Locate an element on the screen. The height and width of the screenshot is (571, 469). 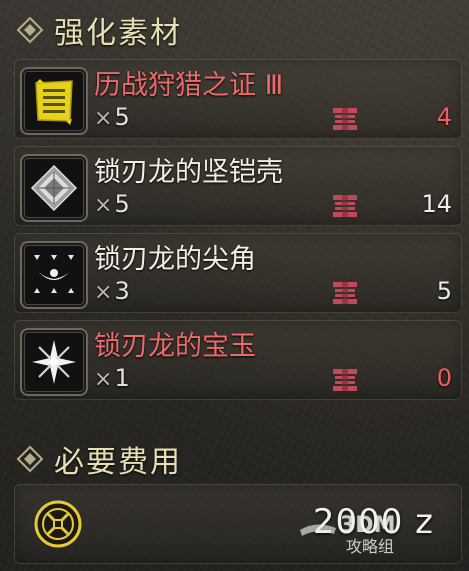
gem-icon is located at coordinates (54, 362).